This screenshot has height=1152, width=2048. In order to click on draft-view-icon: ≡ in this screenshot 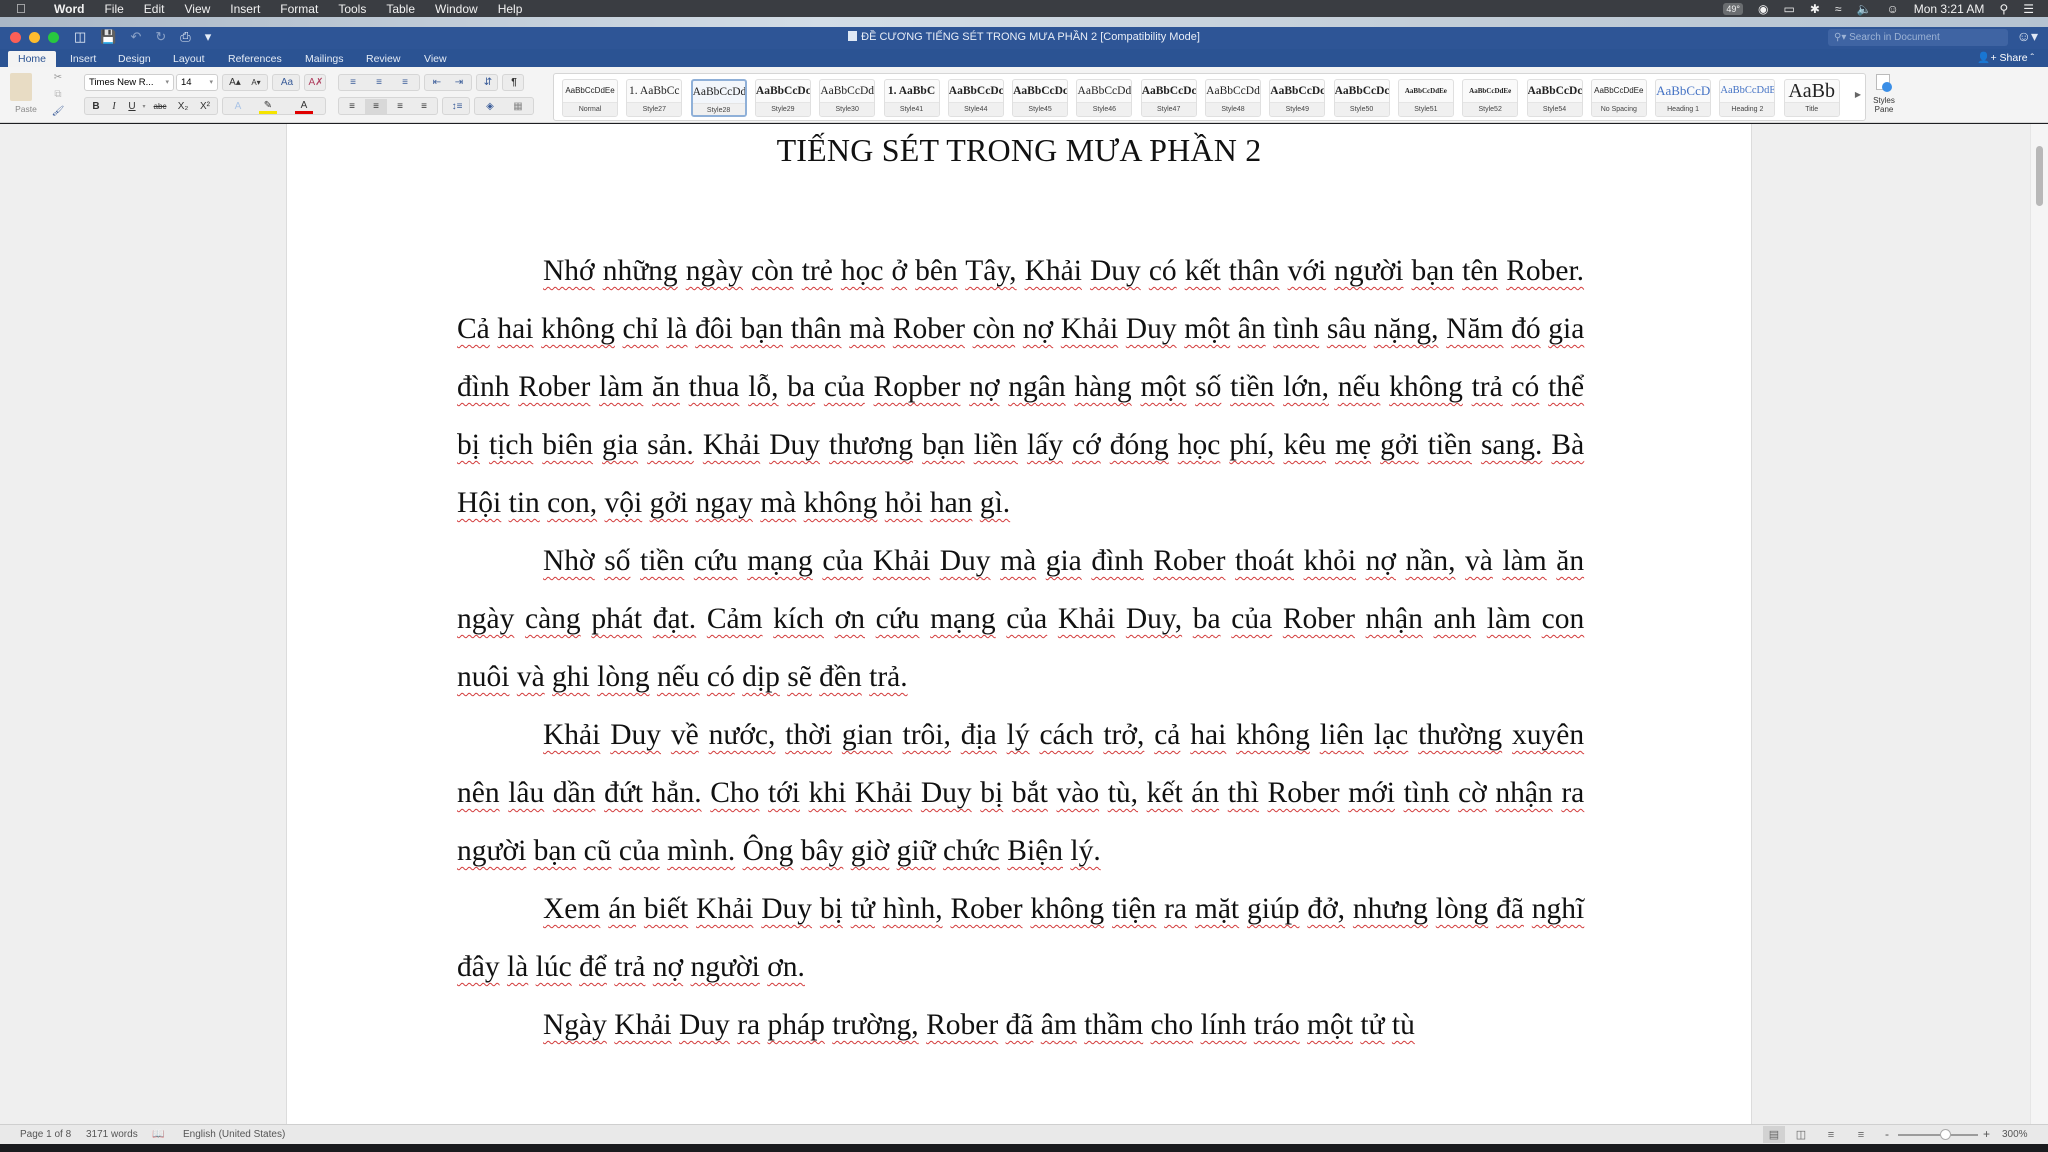, I will do `click(1861, 1134)`.